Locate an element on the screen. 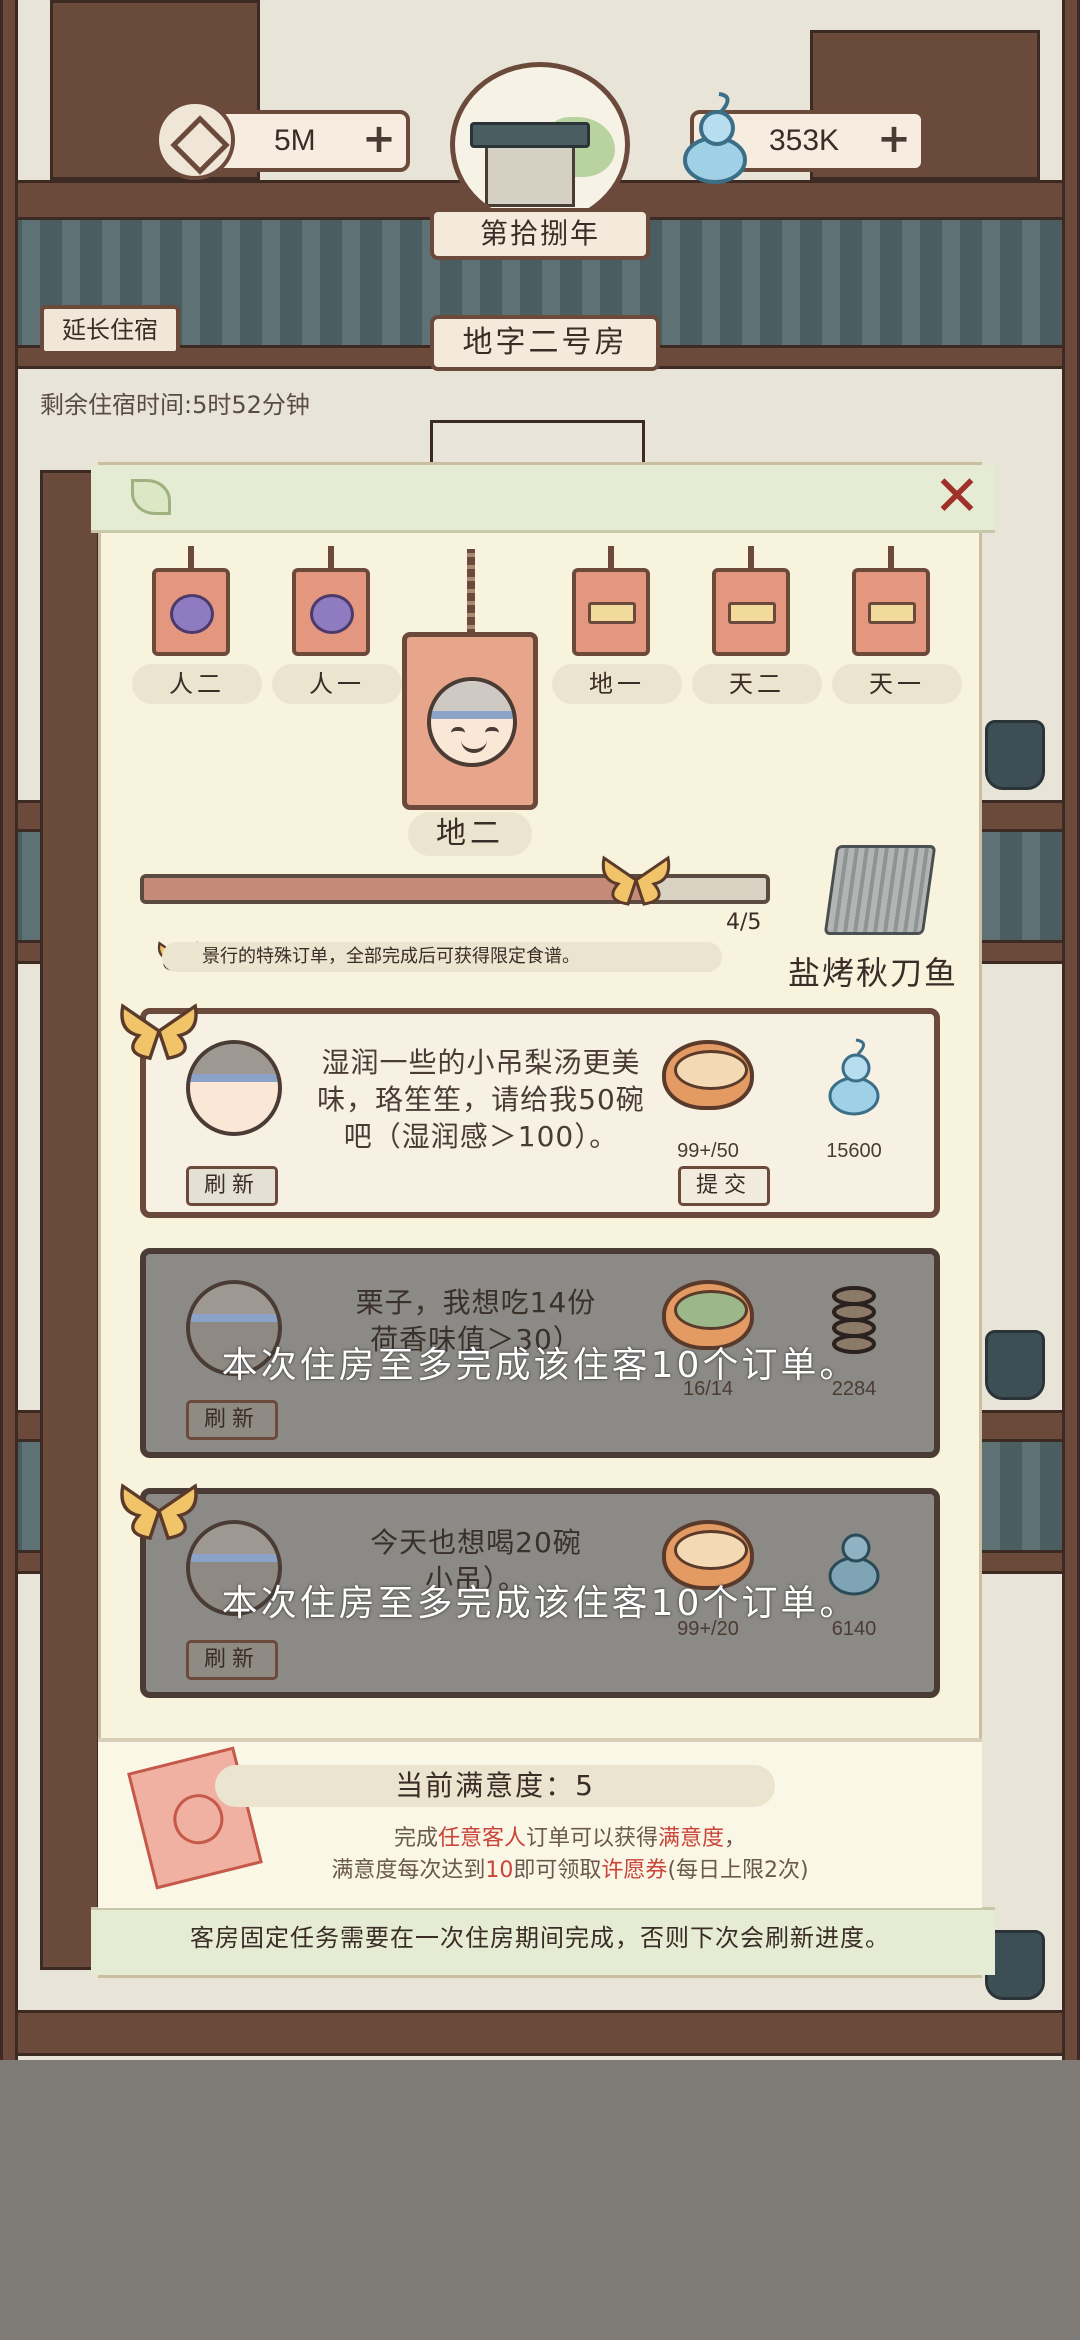  leaf-icon is located at coordinates (151, 497).